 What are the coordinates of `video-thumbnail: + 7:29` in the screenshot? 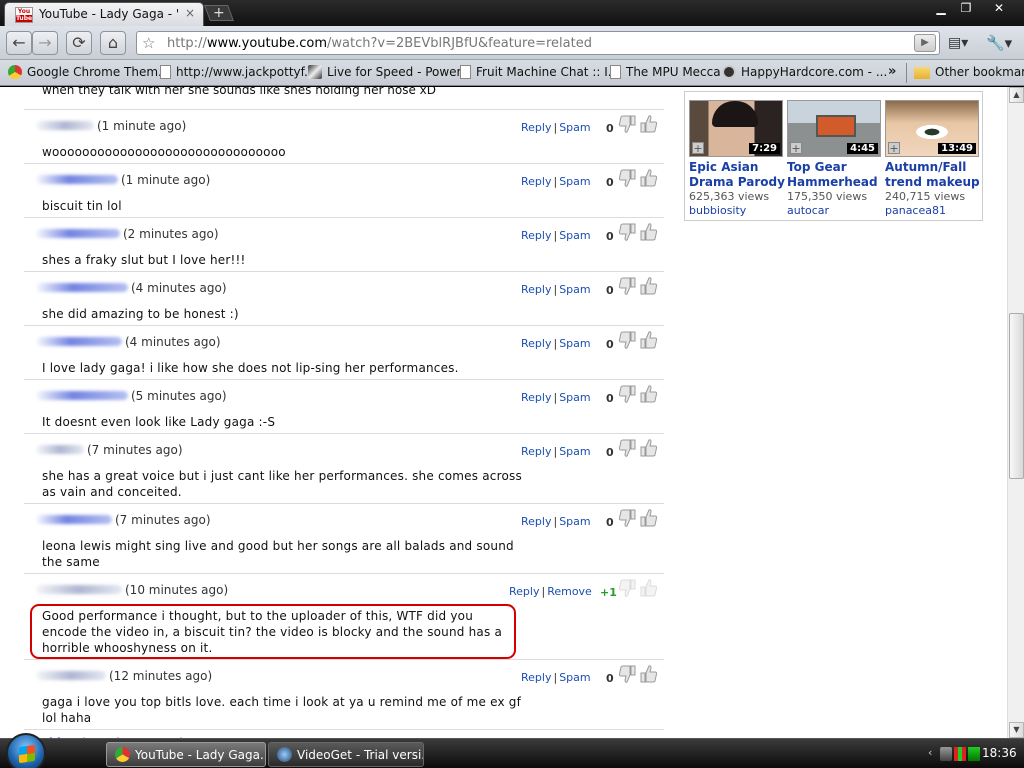 It's located at (736, 128).